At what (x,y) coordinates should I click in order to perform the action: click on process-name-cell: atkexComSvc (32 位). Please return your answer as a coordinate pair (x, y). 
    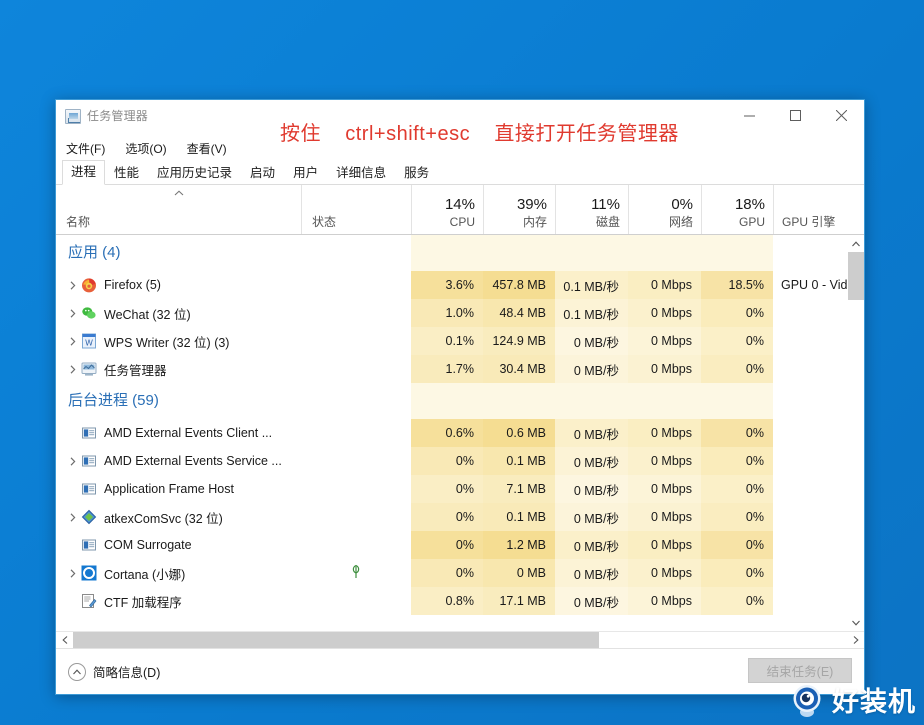
    Looking at the image, I should click on (178, 517).